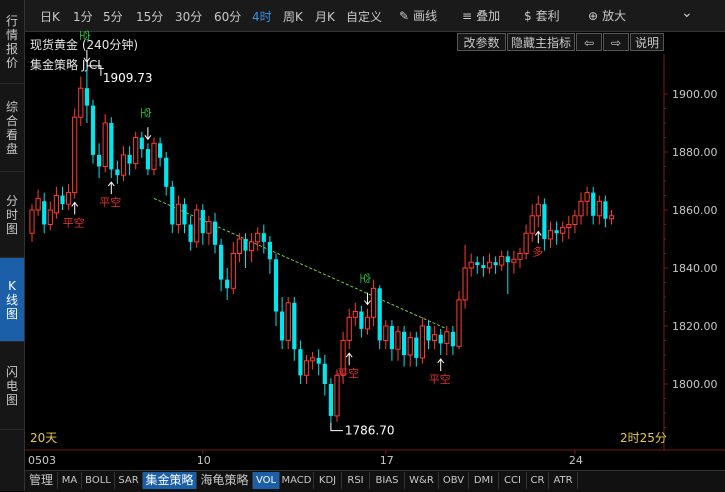  I want to click on trendline-segment, so click(300, 263).